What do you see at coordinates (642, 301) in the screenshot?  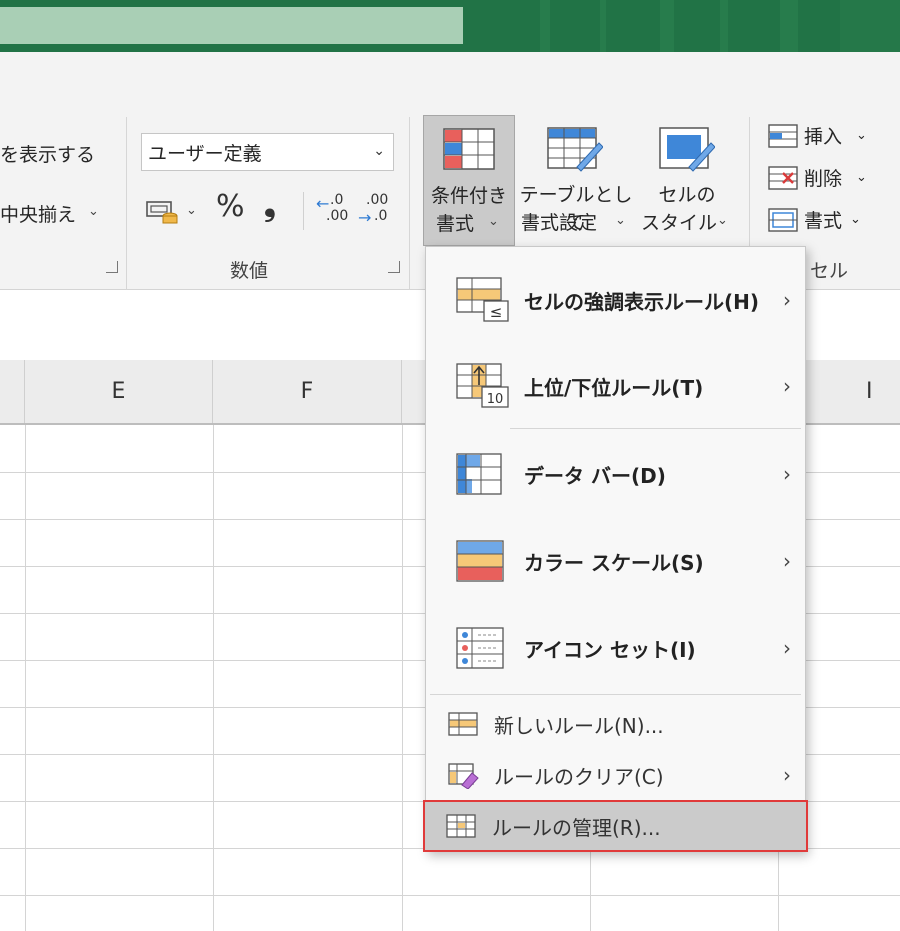 I see `menu-item-label: セルの強調表示ルール(H)` at bounding box center [642, 301].